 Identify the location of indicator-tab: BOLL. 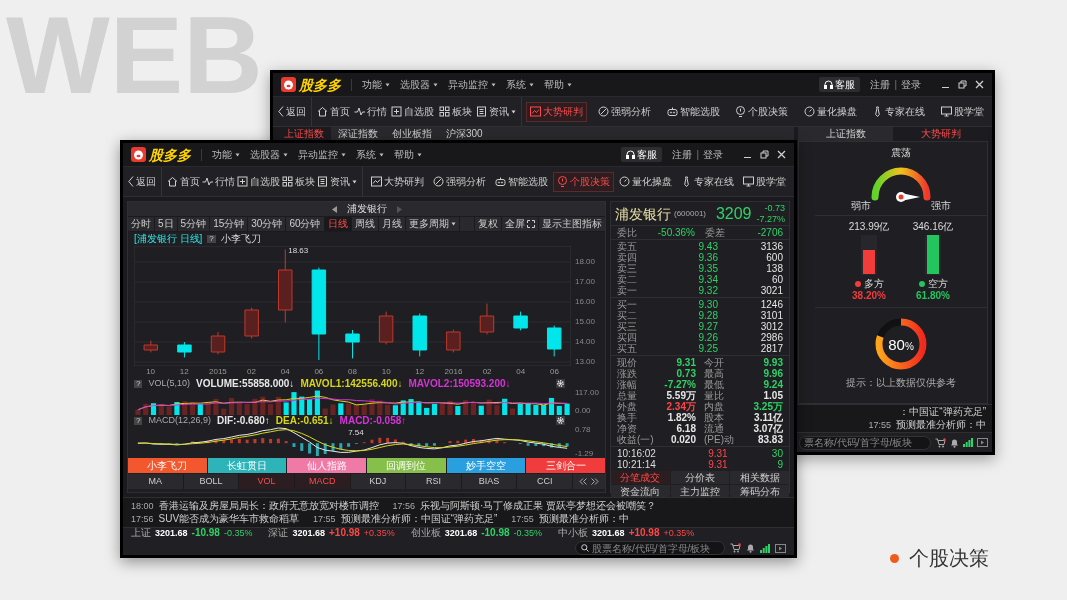
(211, 481).